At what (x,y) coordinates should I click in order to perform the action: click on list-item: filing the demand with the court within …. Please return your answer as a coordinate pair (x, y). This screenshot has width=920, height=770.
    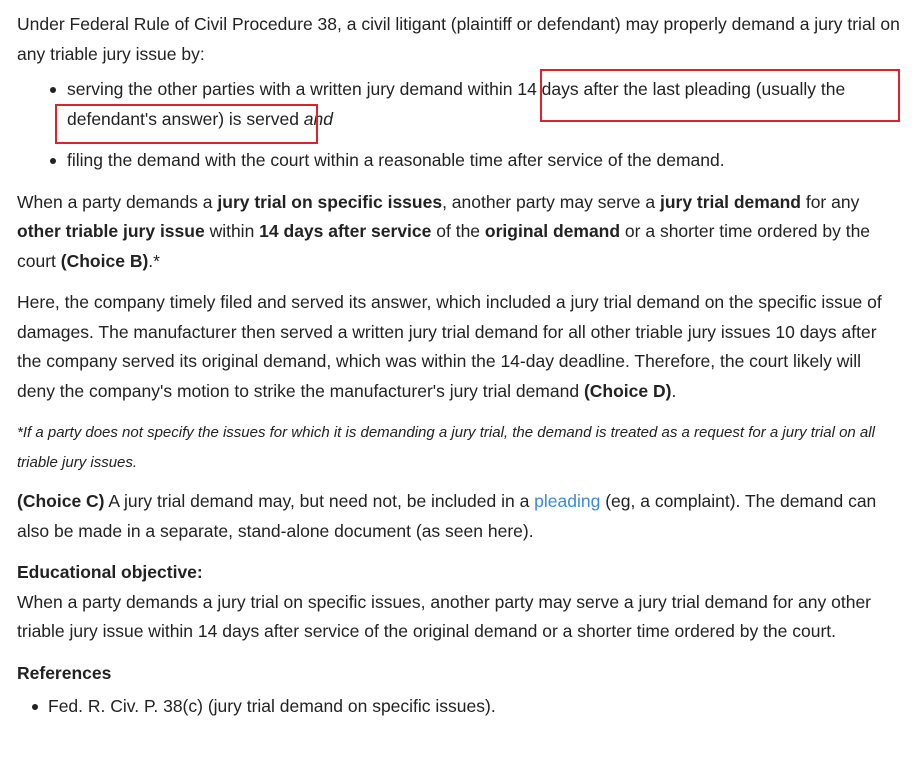
    Looking at the image, I should click on (474, 161).